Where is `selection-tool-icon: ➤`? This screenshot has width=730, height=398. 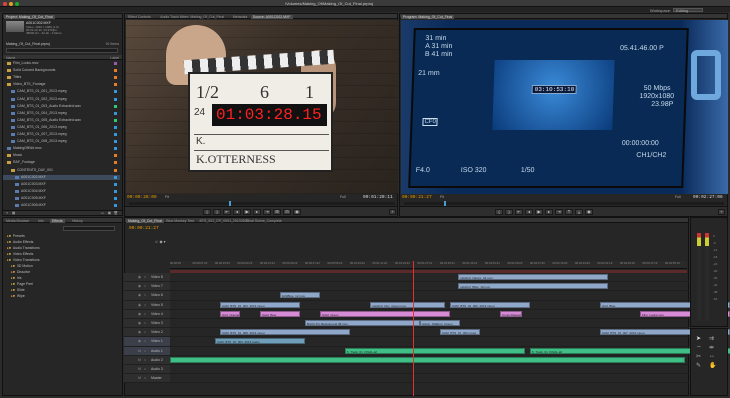
selection-tool-icon: ➤ is located at coordinates (698, 338).